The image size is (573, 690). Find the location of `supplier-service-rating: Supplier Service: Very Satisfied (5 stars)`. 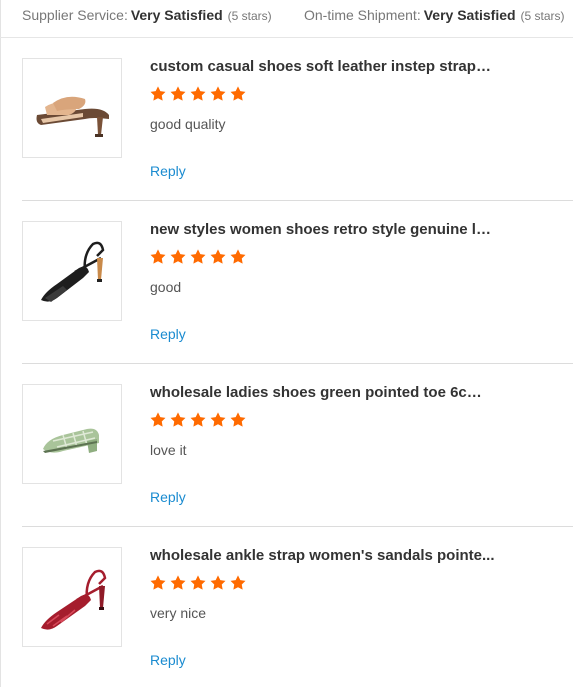

supplier-service-rating: Supplier Service: Very Satisfied (5 stars) is located at coordinates (147, 15).